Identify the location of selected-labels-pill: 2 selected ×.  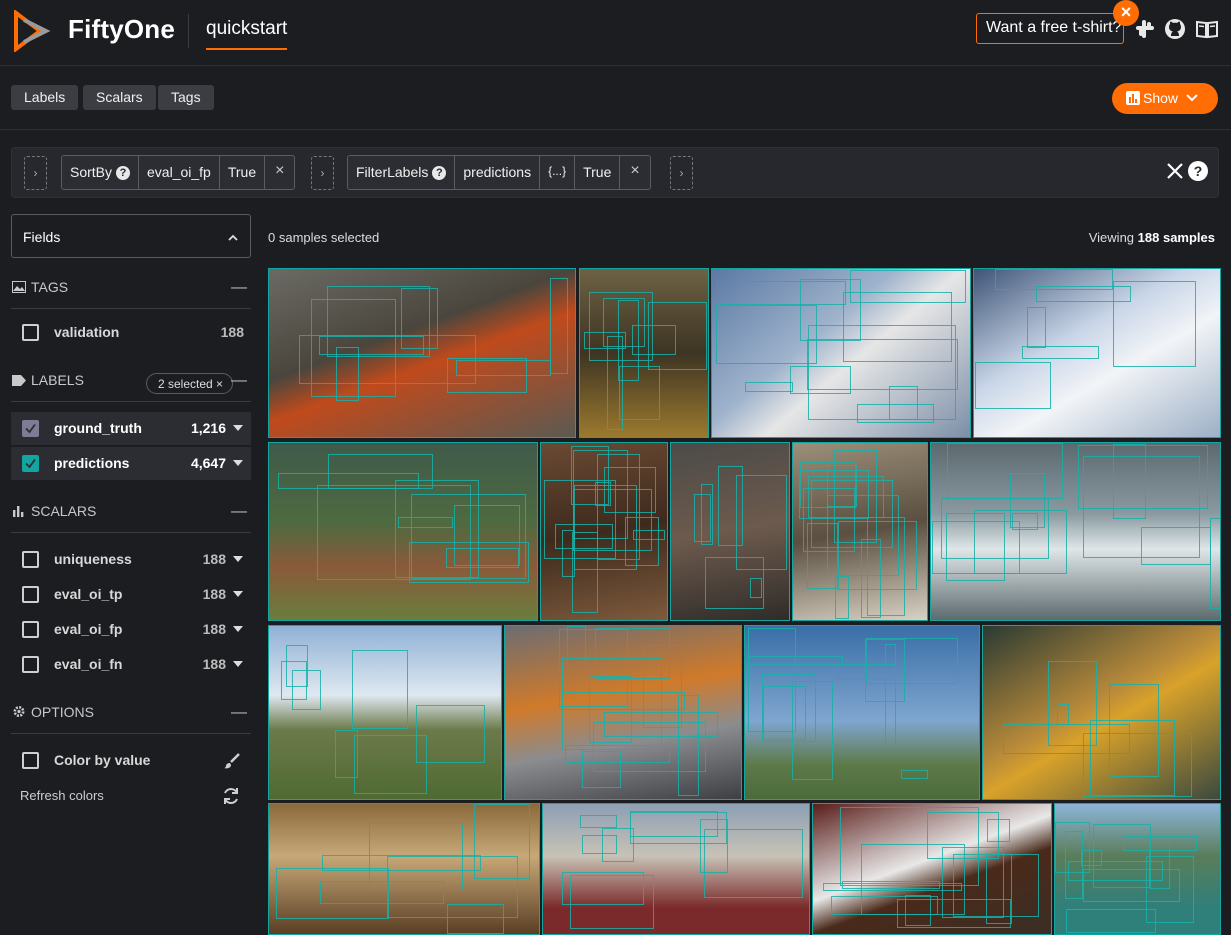
(190, 383).